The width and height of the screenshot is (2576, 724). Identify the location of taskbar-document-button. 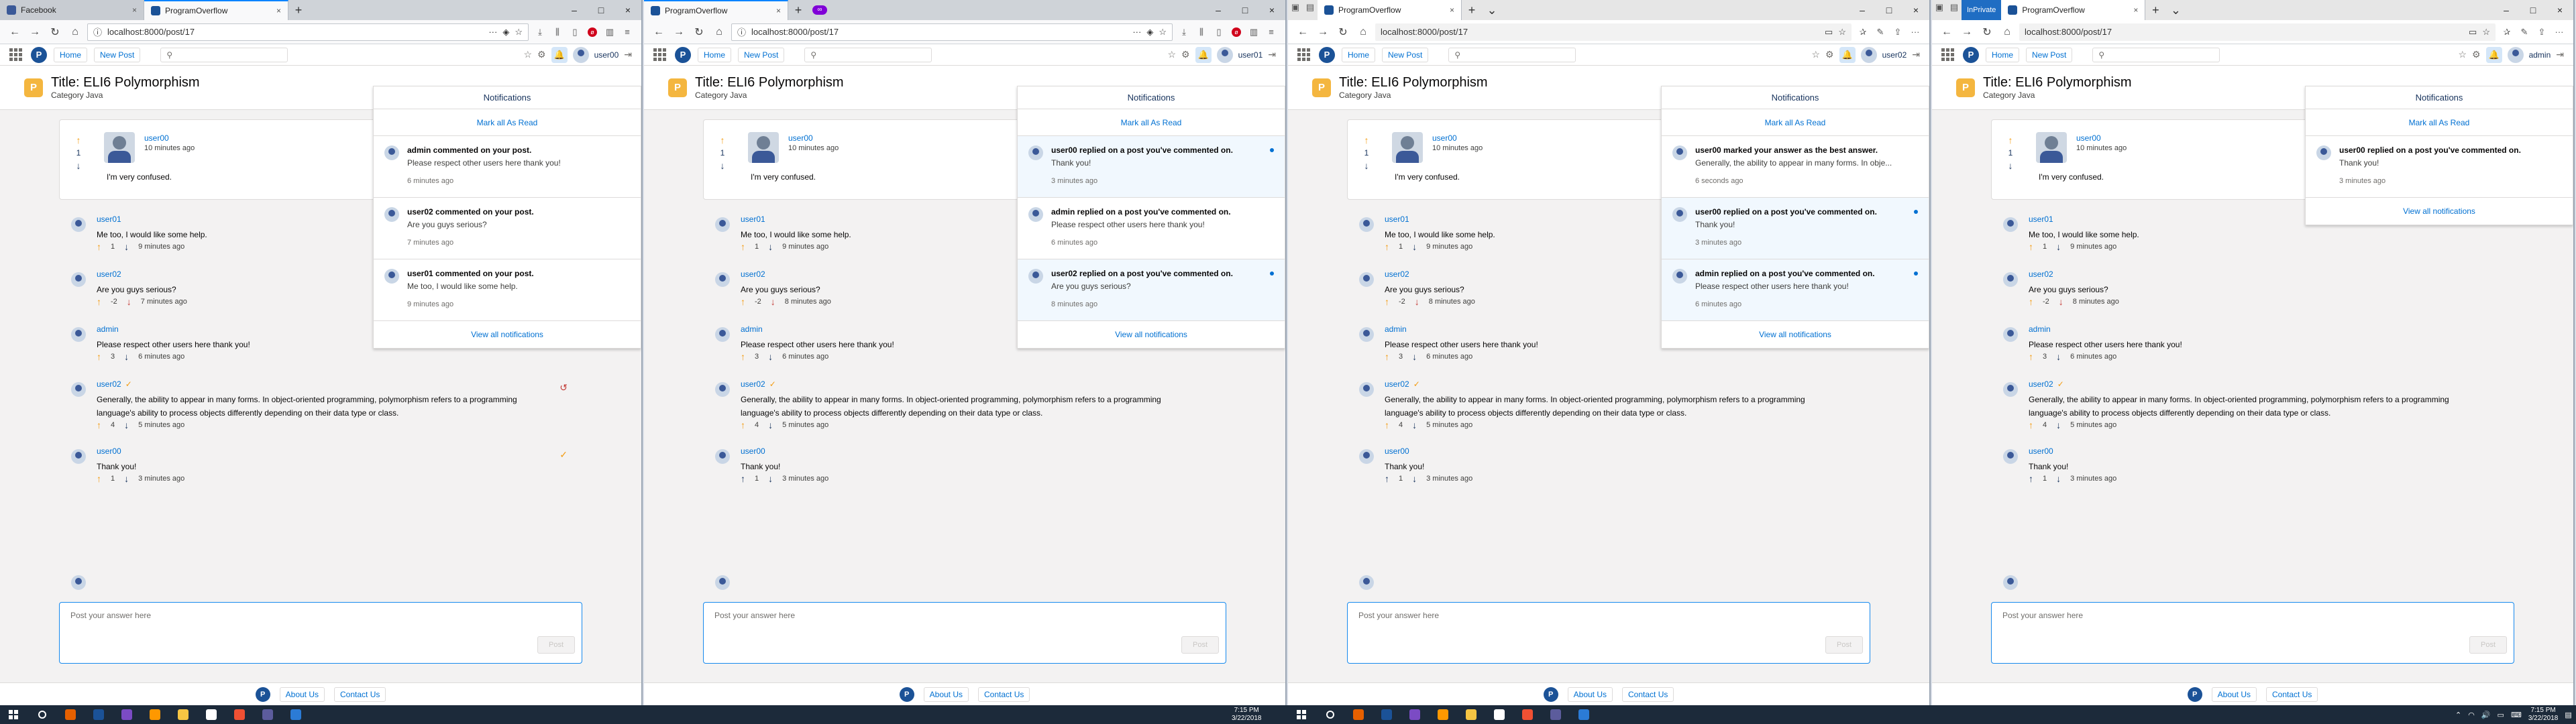
(1499, 714).